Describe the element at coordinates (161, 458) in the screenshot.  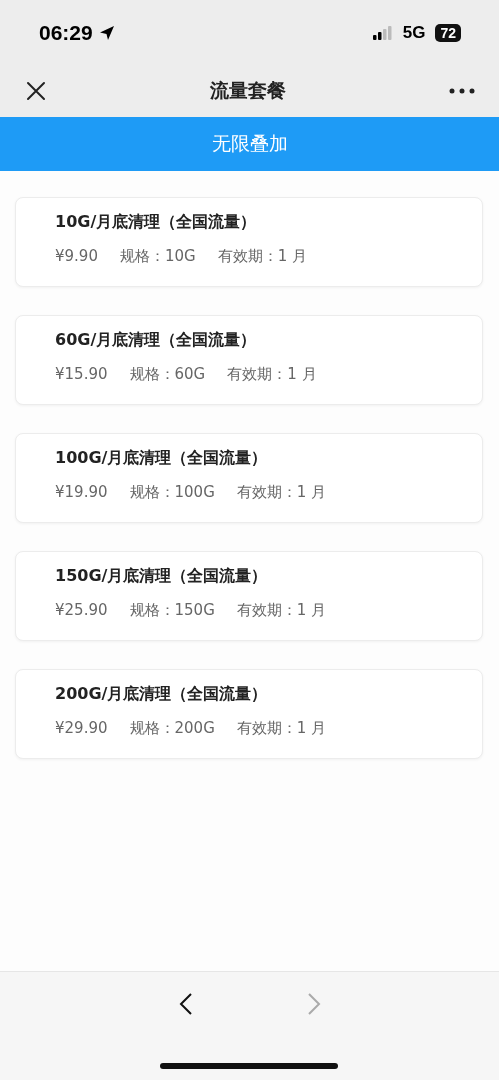
I see `plan-title: 100G/月底清理（全国流量）` at that location.